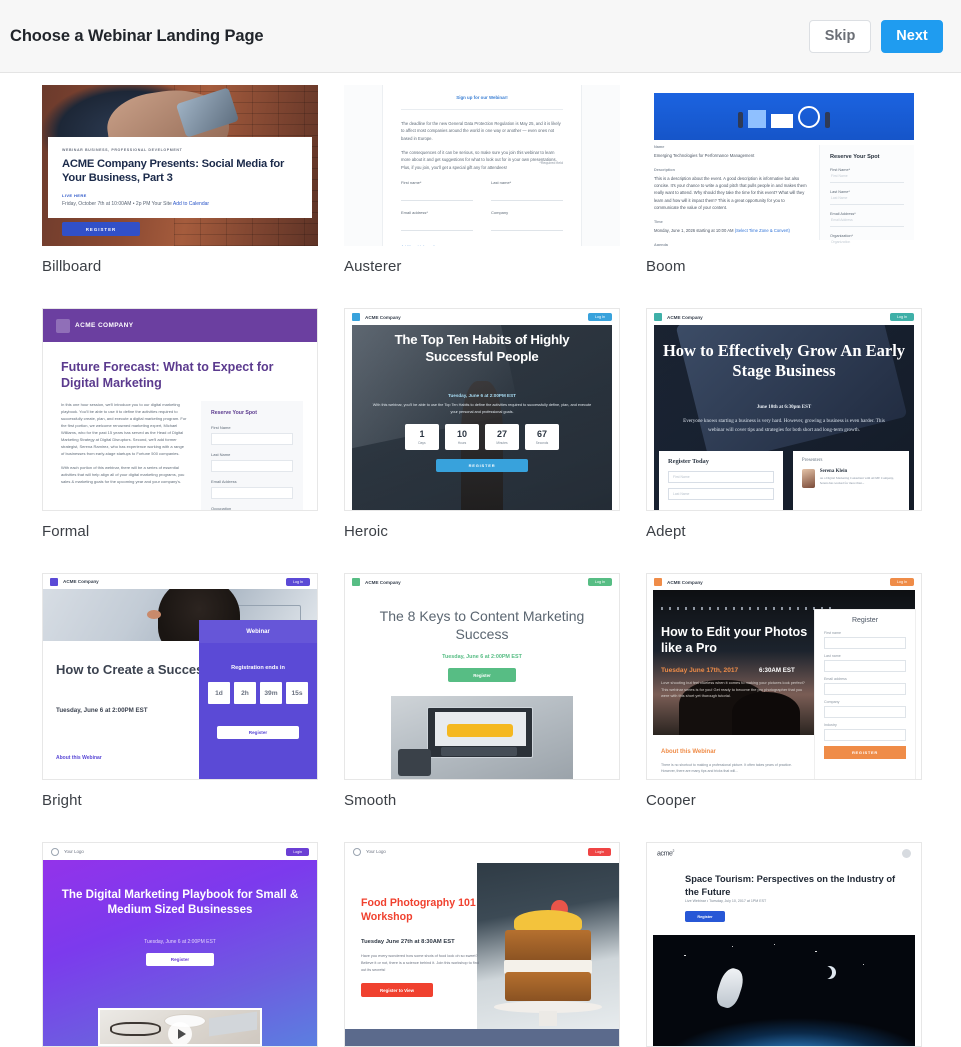  I want to click on cooper-brand: ACME Company, so click(685, 582).